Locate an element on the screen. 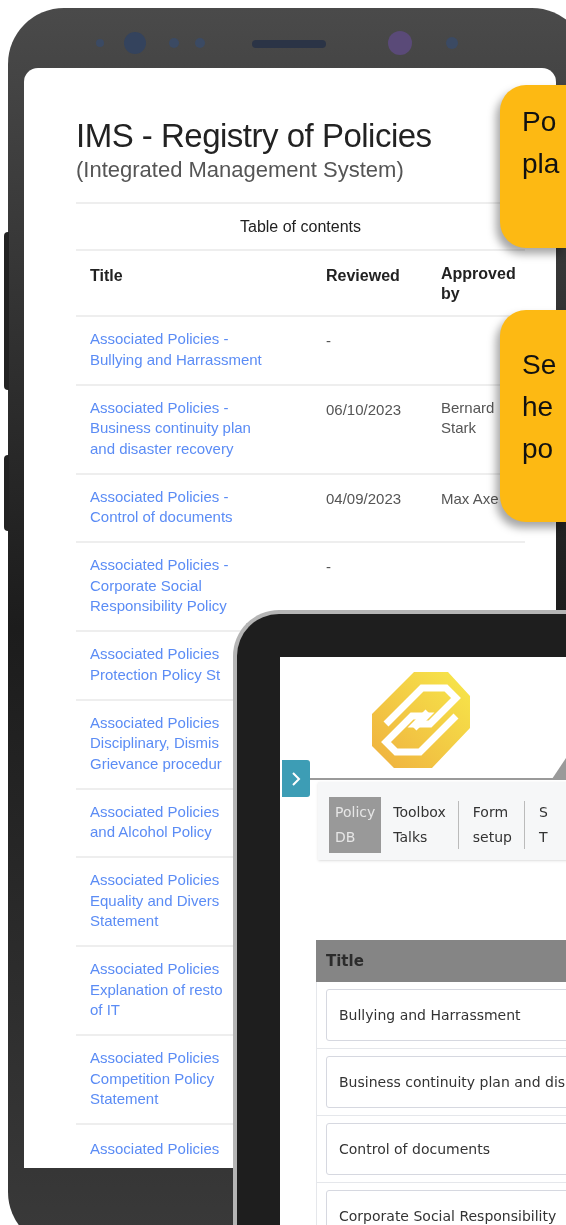 This screenshot has height=1225, width=566. policy-row: Corporate Social Responsibility is located at coordinates (446, 1207).